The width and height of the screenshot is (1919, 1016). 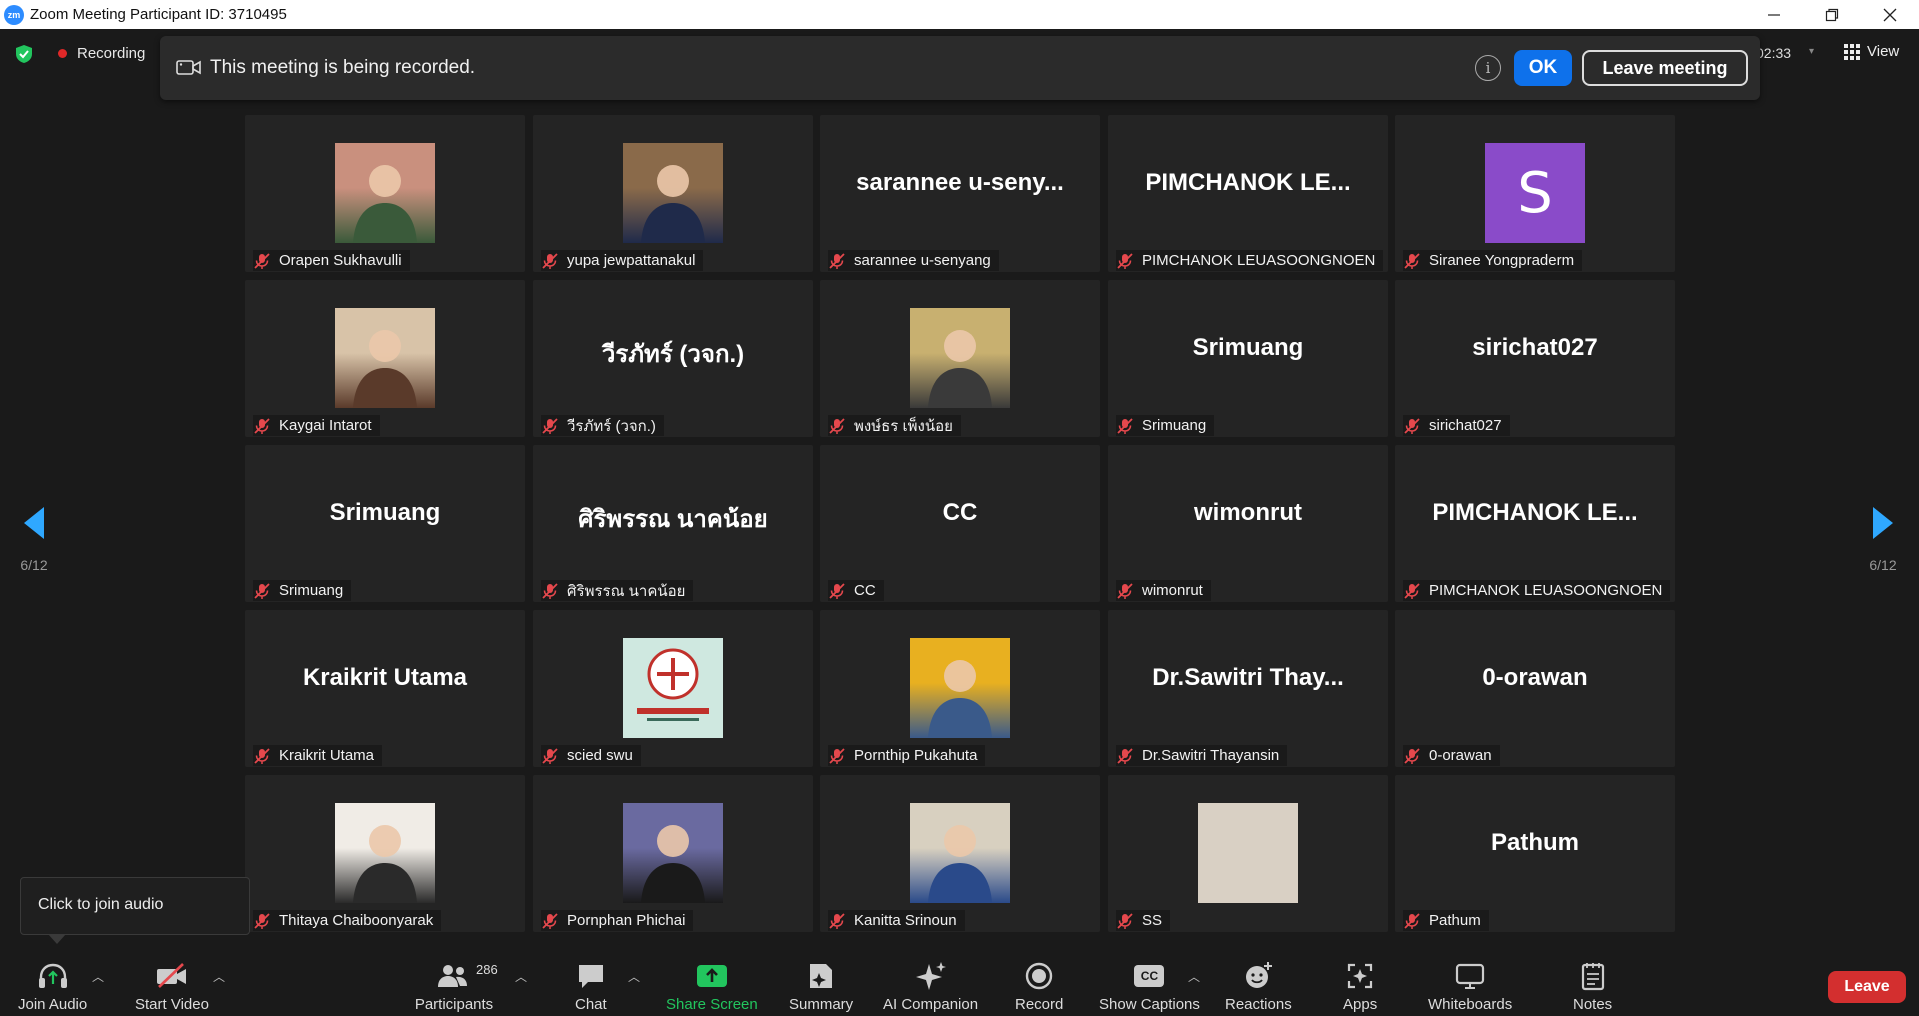 I want to click on apps-button: Apps, so click(x=1360, y=986).